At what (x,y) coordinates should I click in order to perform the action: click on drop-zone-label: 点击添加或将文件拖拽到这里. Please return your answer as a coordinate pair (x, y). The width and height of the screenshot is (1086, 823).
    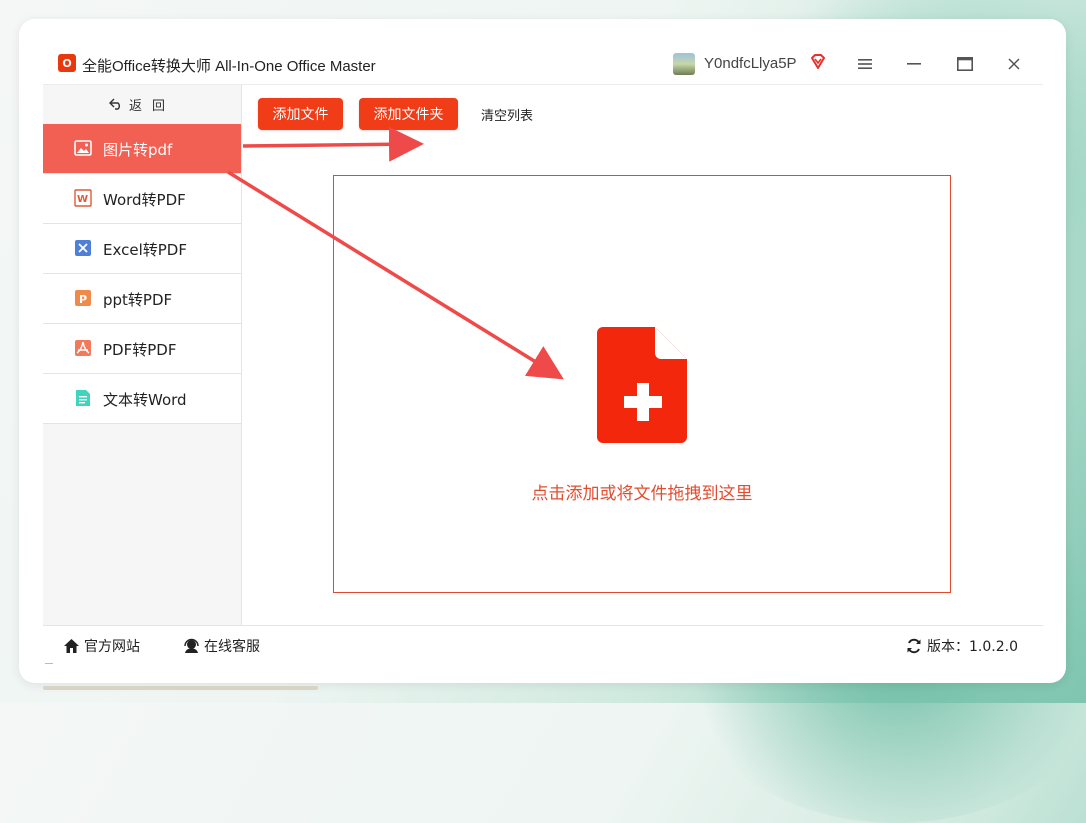
    Looking at the image, I should click on (642, 494).